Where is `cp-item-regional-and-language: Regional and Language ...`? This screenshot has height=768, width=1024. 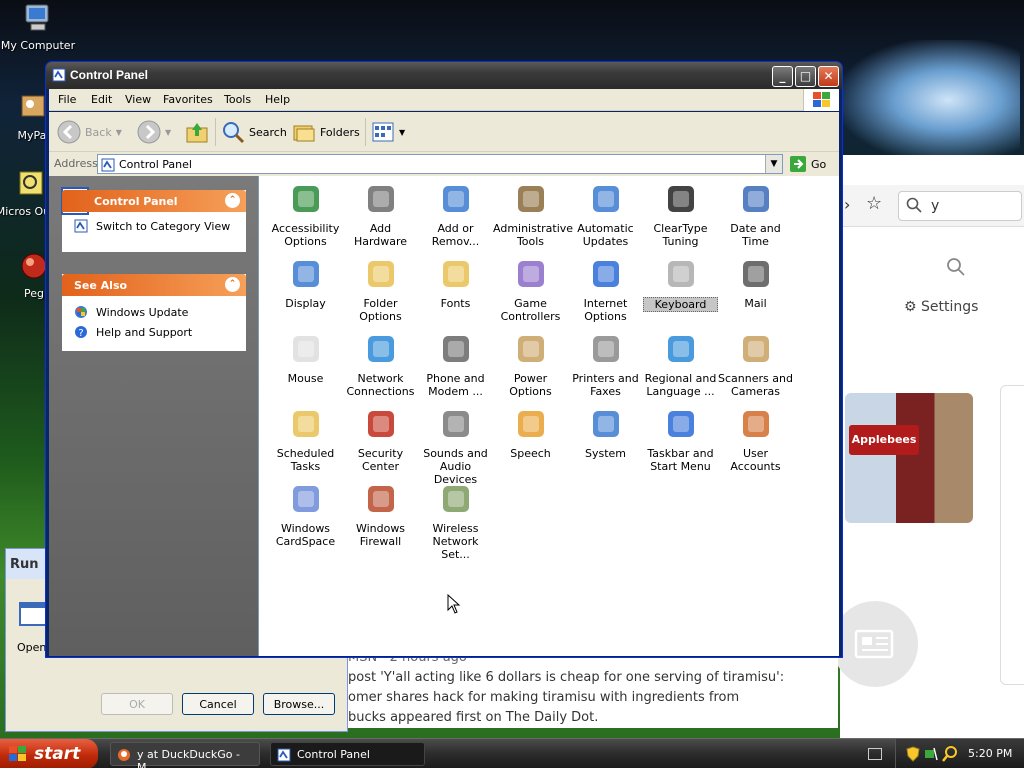 cp-item-regional-and-language: Regional and Language ... is located at coordinates (680, 365).